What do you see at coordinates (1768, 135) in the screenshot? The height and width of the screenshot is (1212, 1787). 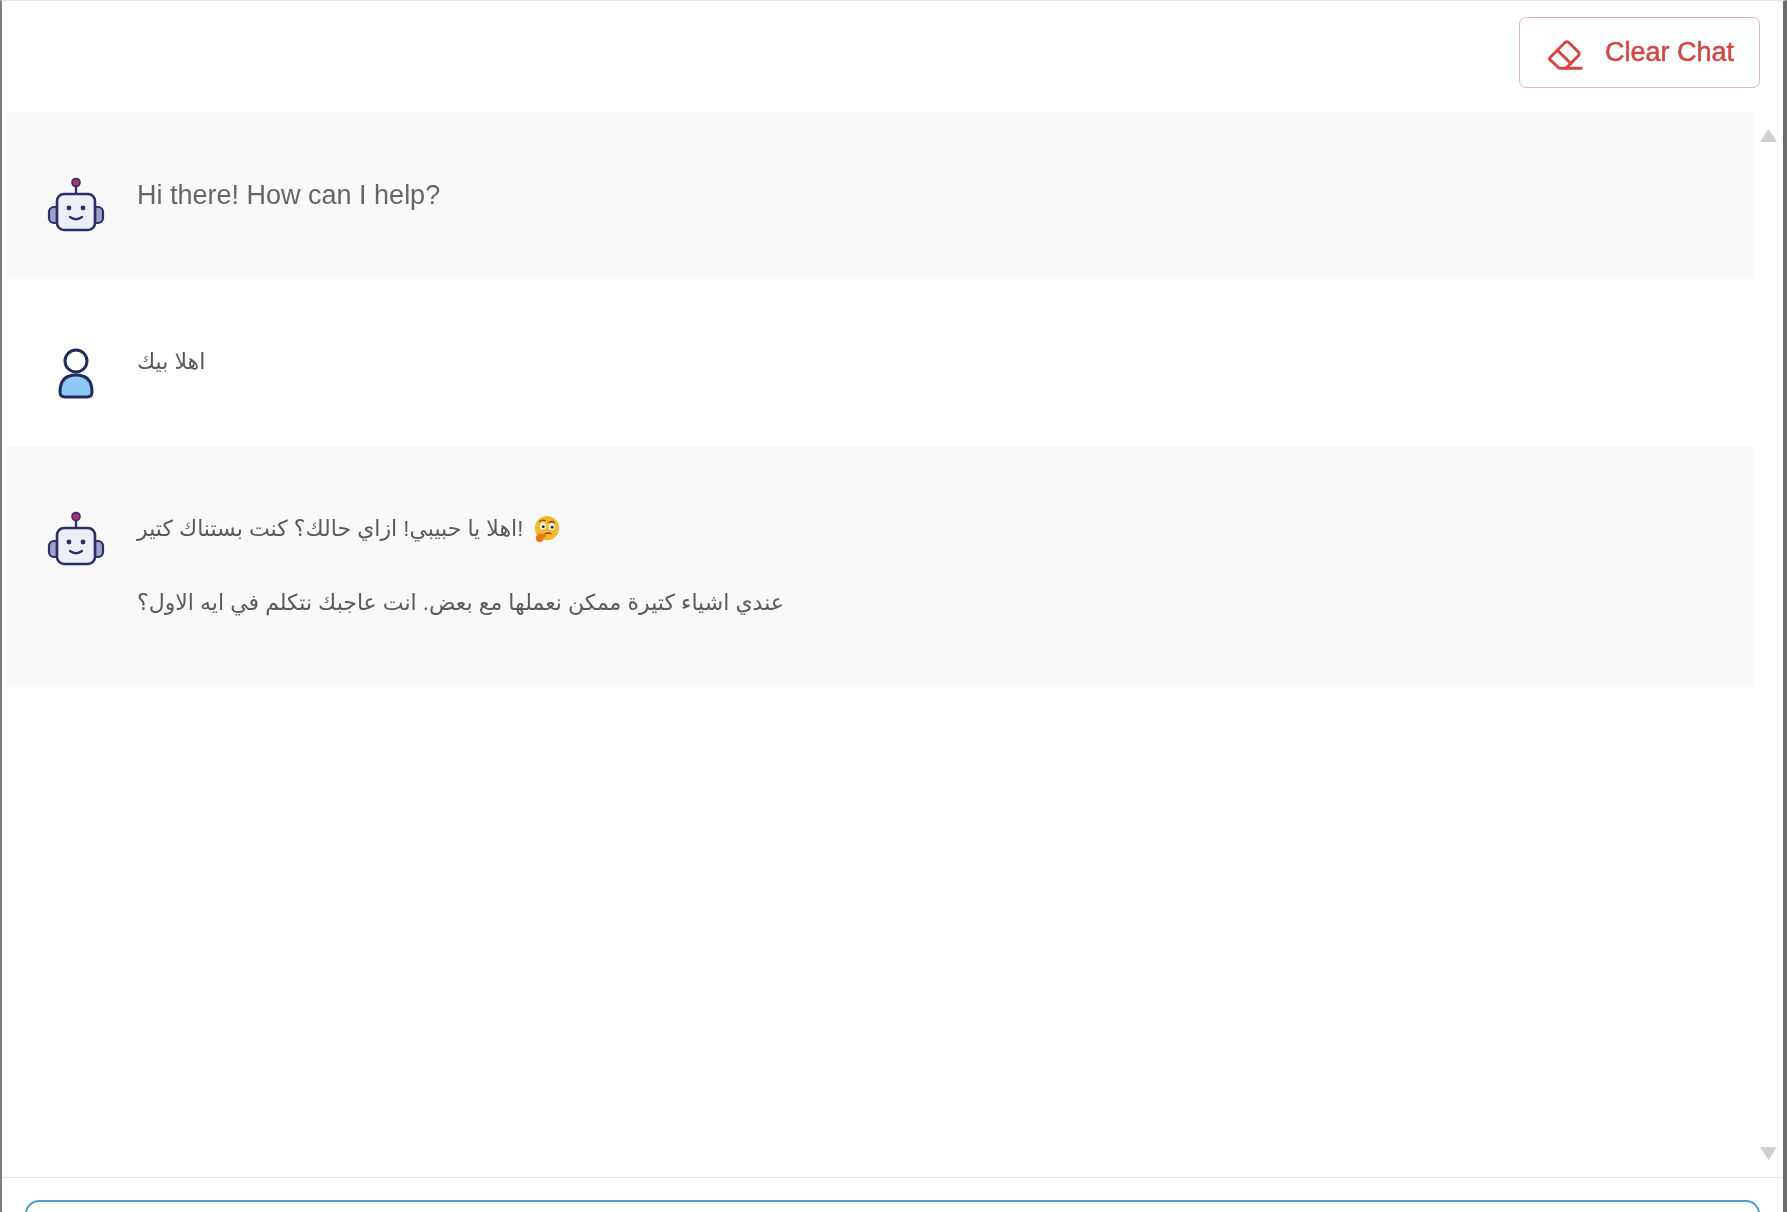 I see `scroll-up-icon` at bounding box center [1768, 135].